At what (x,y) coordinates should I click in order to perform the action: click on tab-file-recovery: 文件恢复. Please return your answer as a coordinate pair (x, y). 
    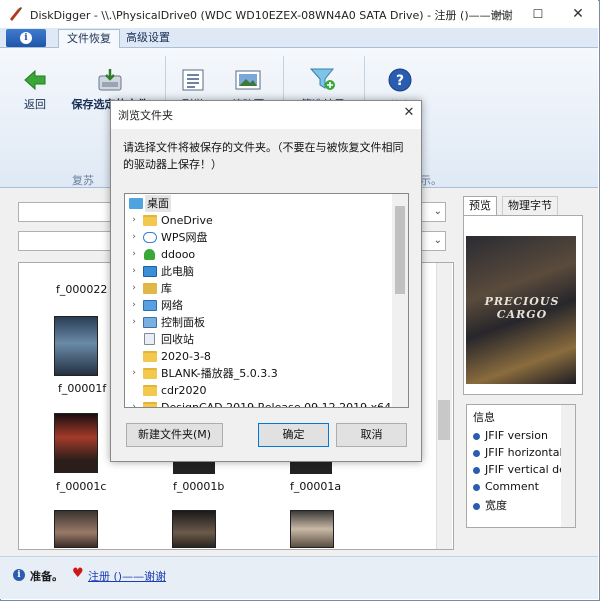
    Looking at the image, I should click on (89, 39).